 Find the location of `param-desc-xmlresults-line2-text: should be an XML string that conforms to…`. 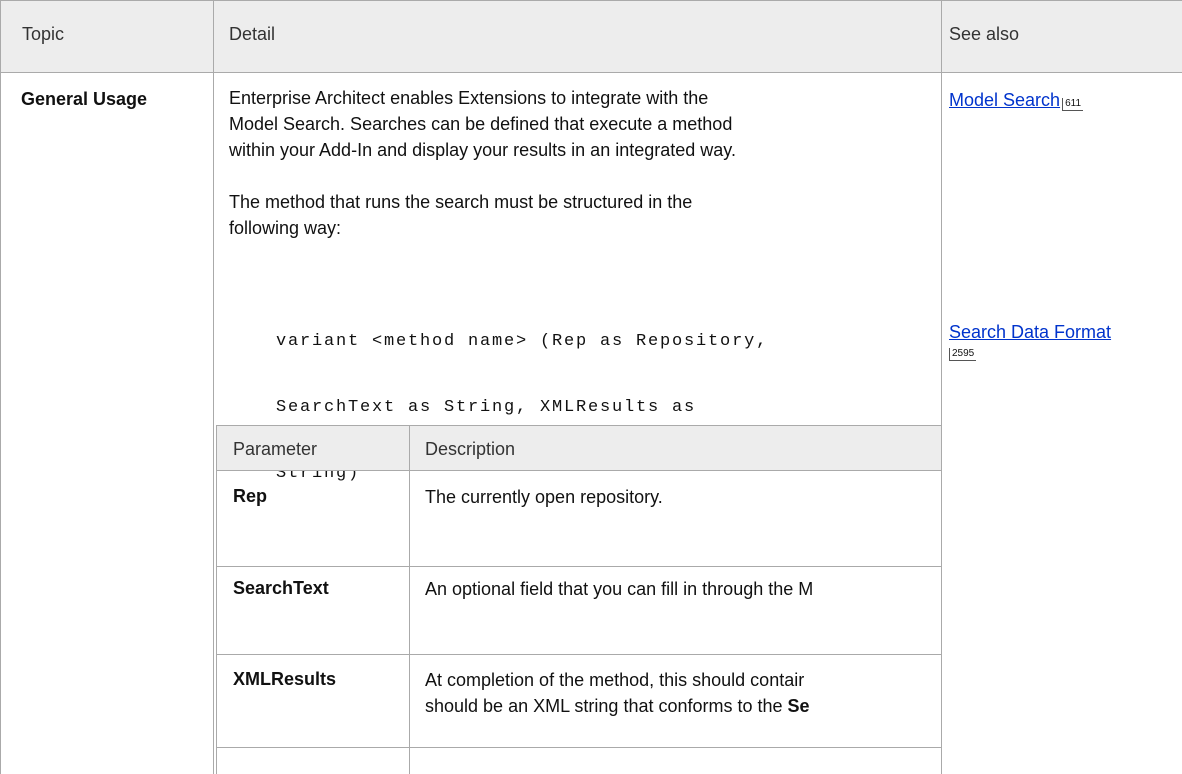

param-desc-xmlresults-line2-text: should be an XML string that conforms to… is located at coordinates (606, 706).